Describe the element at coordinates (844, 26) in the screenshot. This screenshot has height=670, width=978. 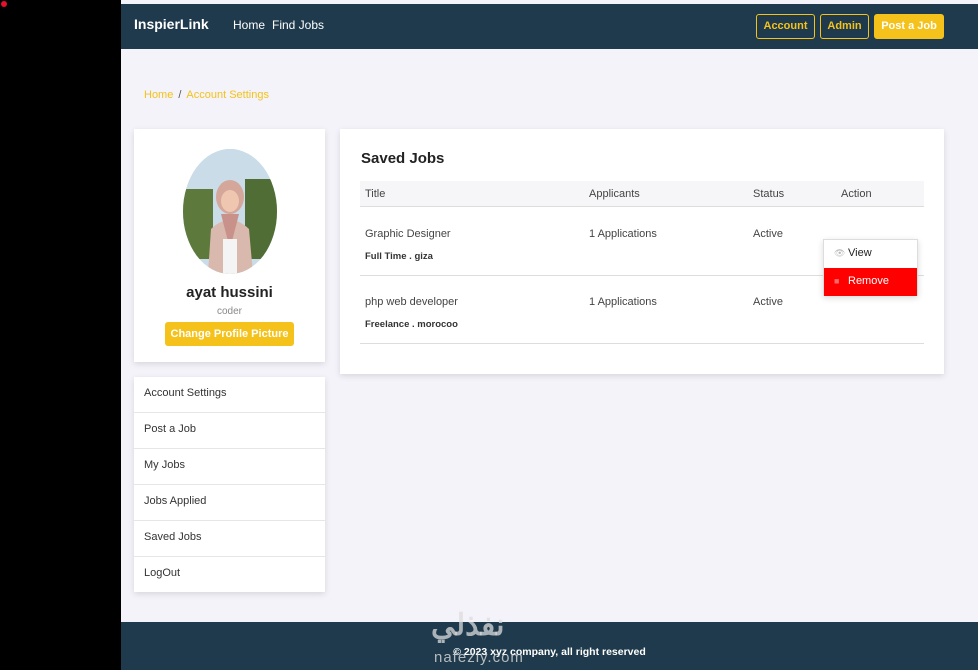
I see `admin-button: Admin` at that location.